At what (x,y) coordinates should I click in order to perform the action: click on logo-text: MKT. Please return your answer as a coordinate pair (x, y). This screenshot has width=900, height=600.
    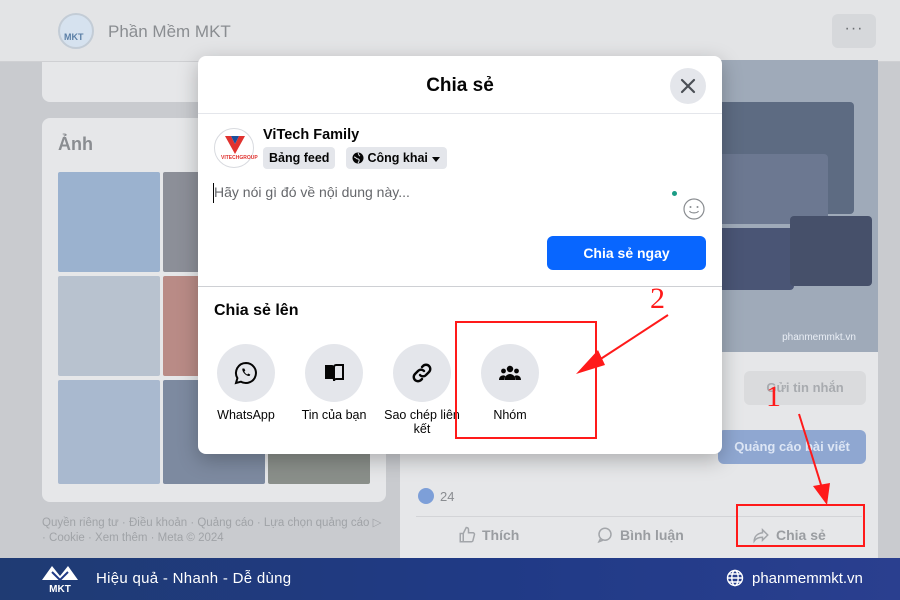
    Looking at the image, I should click on (60, 589).